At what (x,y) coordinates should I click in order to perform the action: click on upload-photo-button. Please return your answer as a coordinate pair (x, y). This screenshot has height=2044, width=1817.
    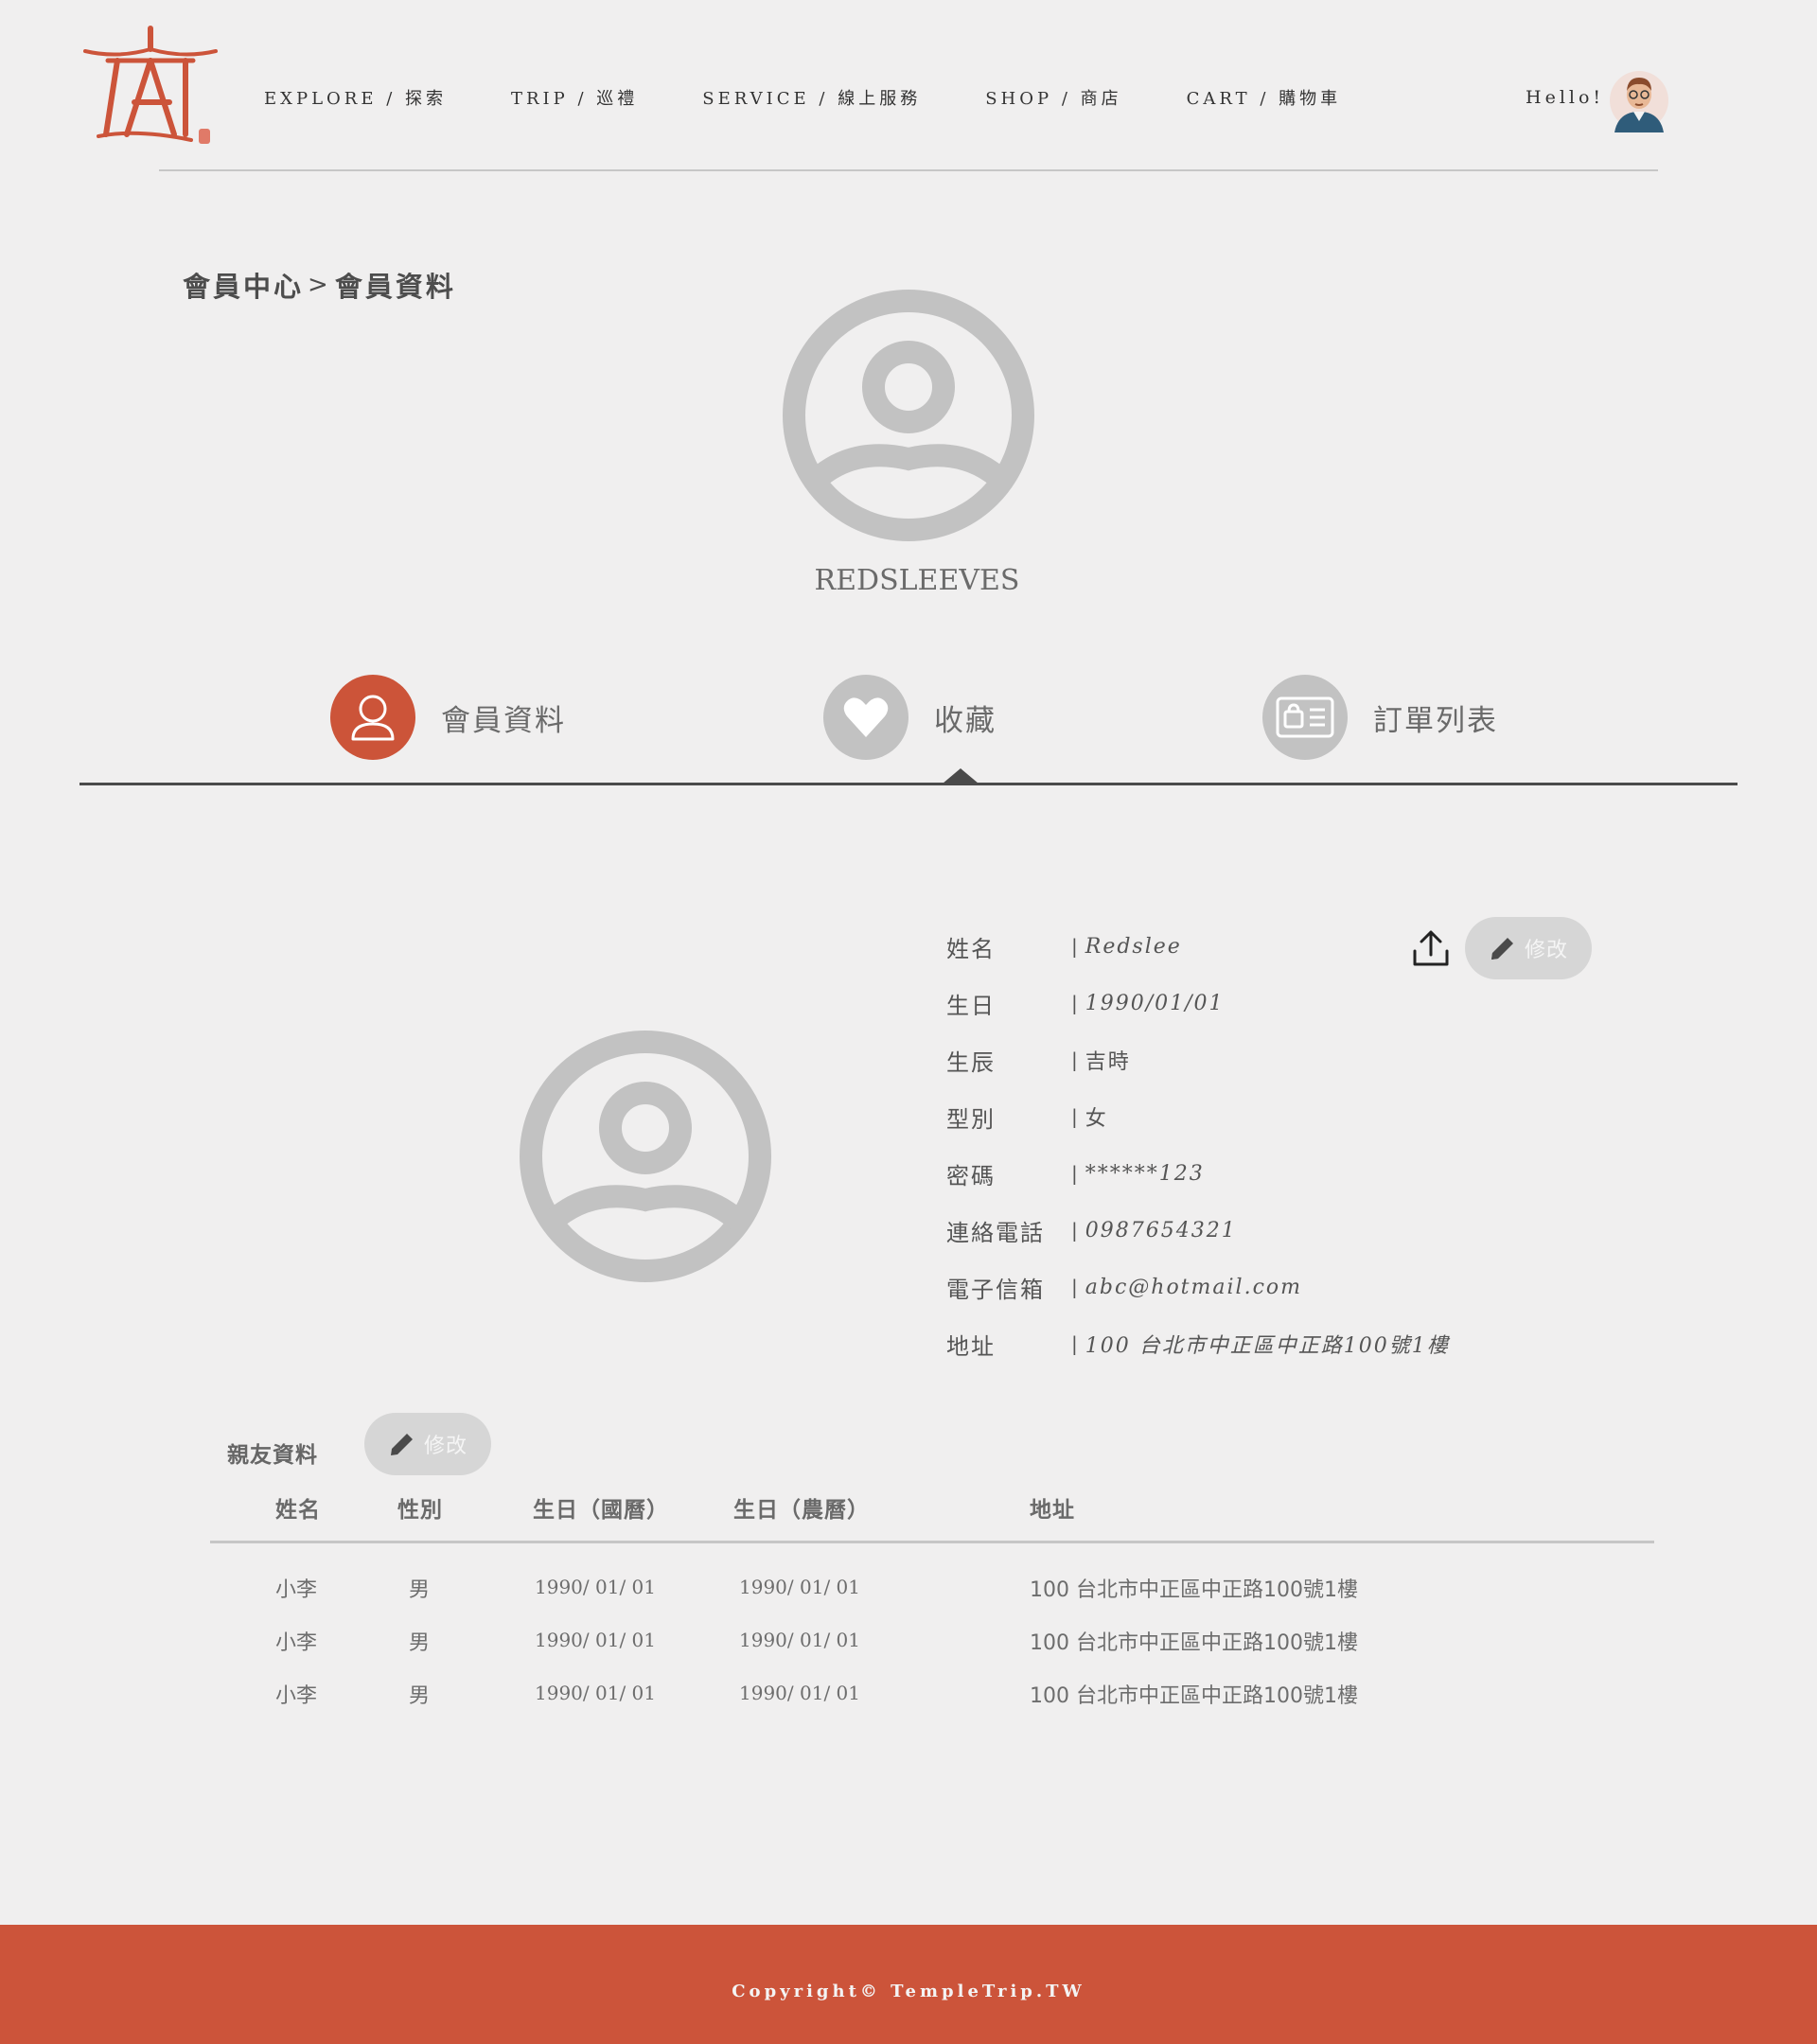
    Looking at the image, I should click on (1431, 948).